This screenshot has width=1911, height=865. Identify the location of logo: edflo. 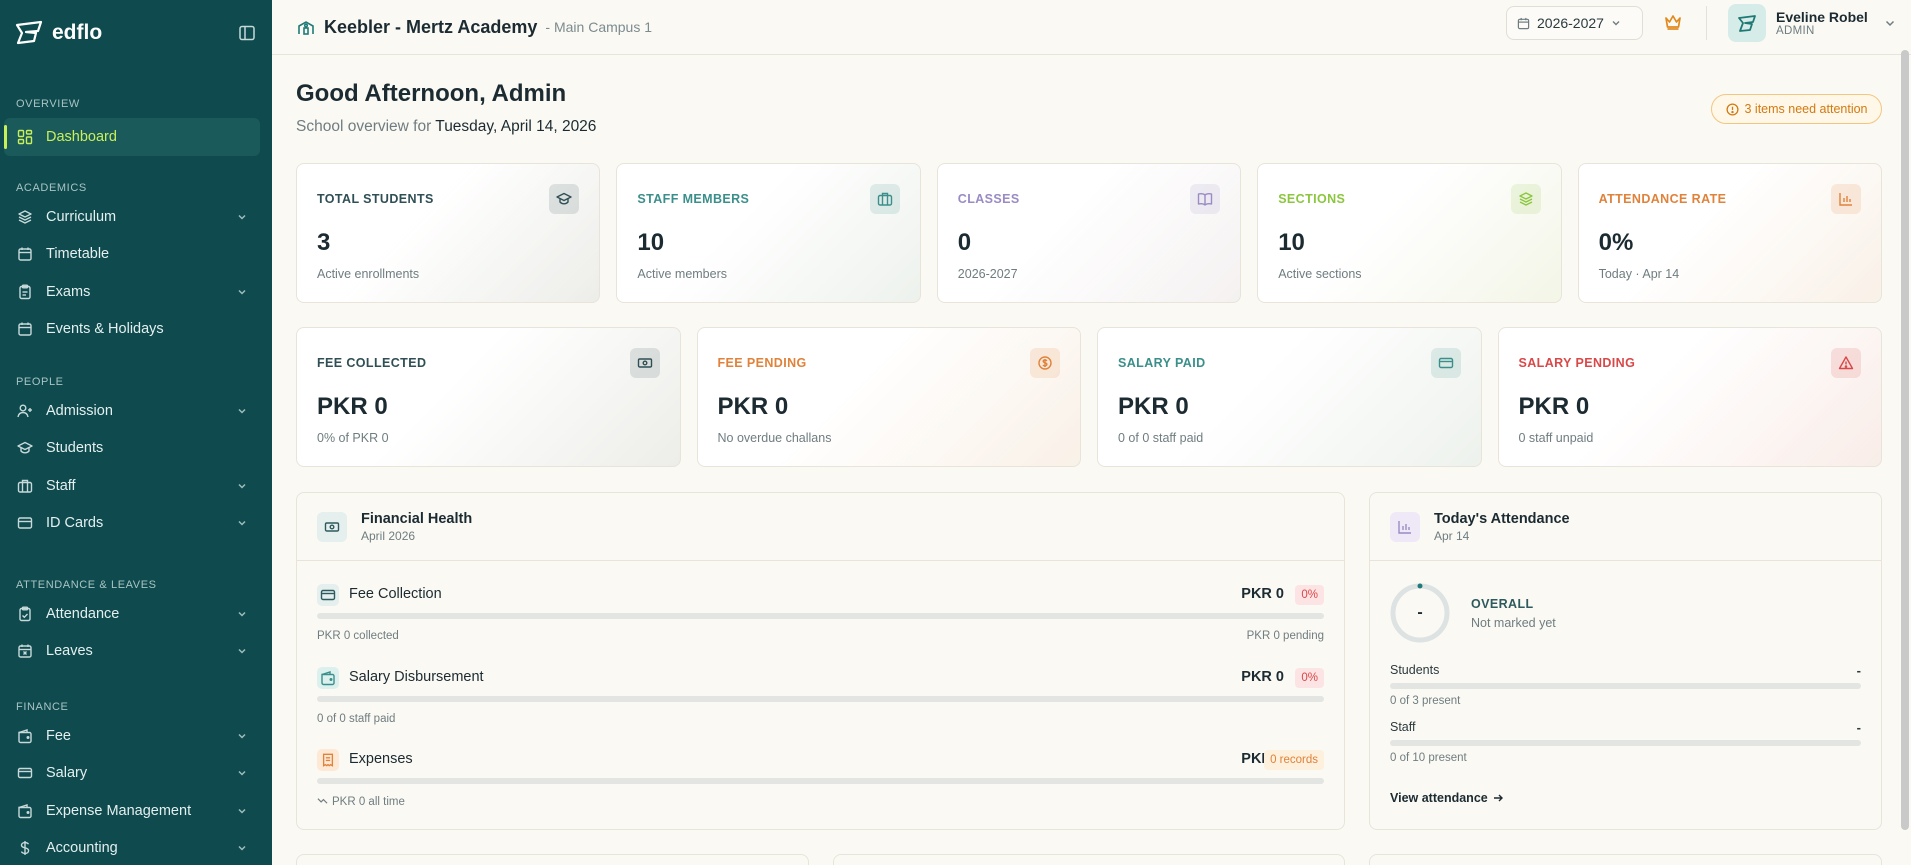
(58, 33).